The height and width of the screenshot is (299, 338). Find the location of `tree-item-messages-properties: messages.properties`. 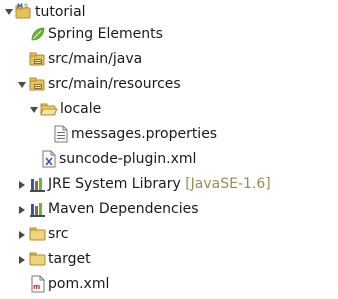

tree-item-messages-properties: messages.properties is located at coordinates (169, 134).